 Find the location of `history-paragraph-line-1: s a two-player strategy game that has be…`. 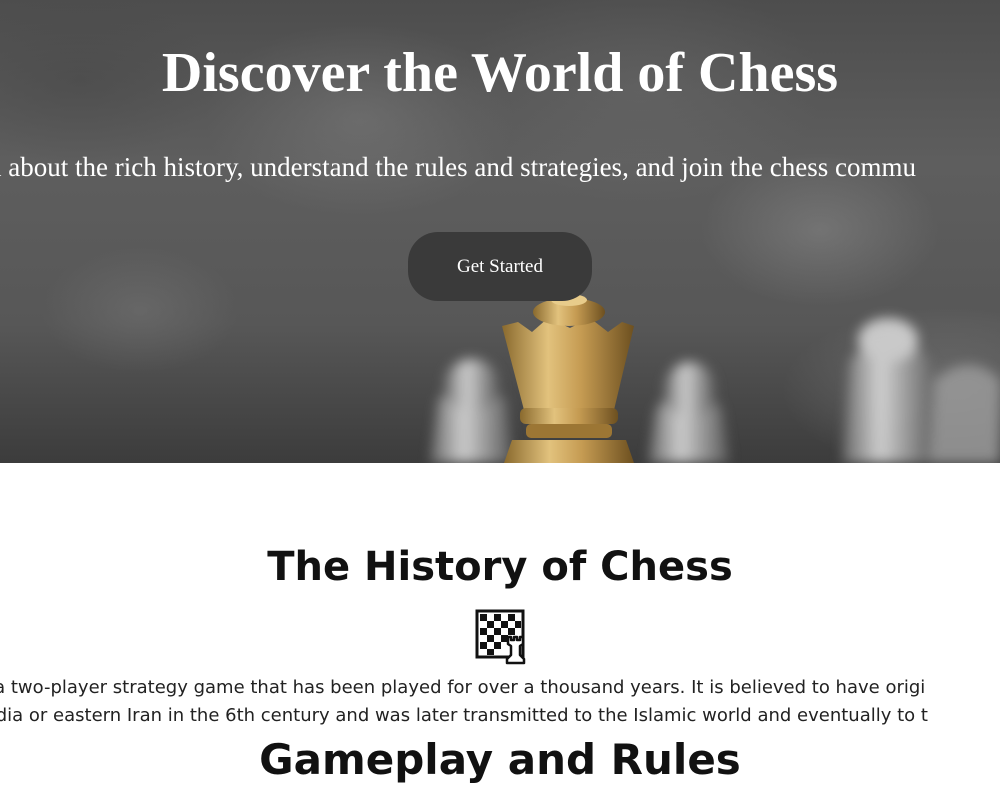

history-paragraph-line-1: s a two-player strategy game that has be… is located at coordinates (463, 687).